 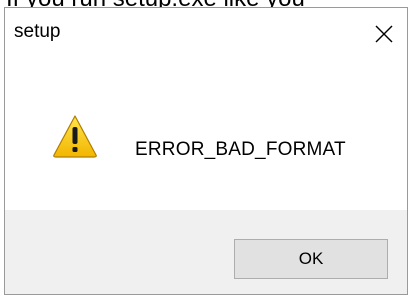 I want to click on close-icon, so click(x=384, y=34).